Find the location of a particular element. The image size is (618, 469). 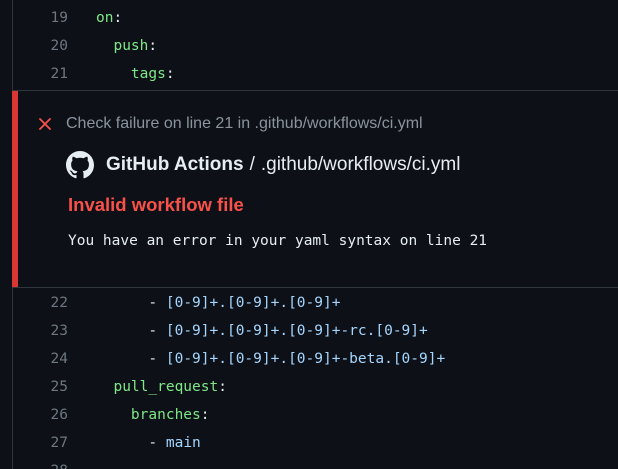

code-text: pull_request: is located at coordinates (170, 387).